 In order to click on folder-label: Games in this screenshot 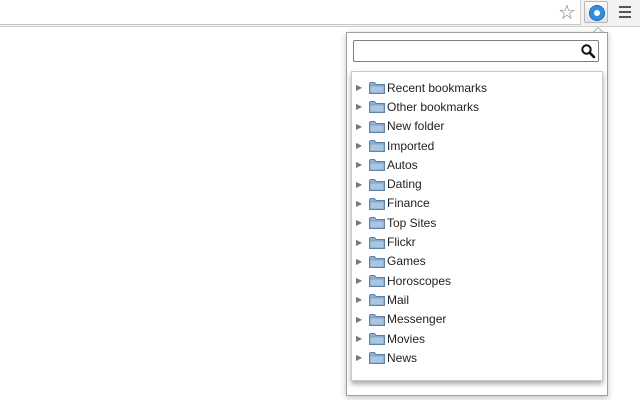, I will do `click(406, 261)`.